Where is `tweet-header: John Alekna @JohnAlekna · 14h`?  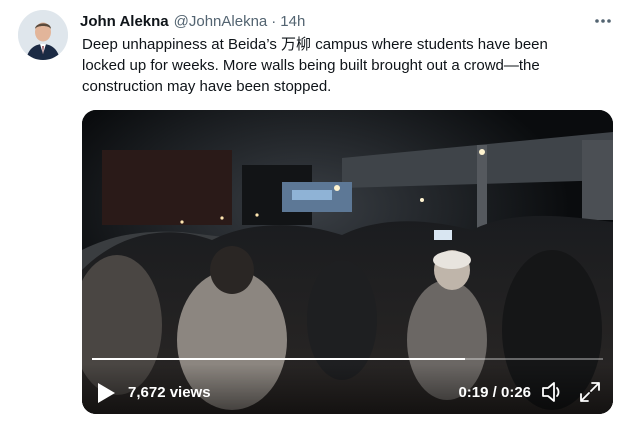
tweet-header: John Alekna @JohnAlekna · 14h is located at coordinates (345, 21).